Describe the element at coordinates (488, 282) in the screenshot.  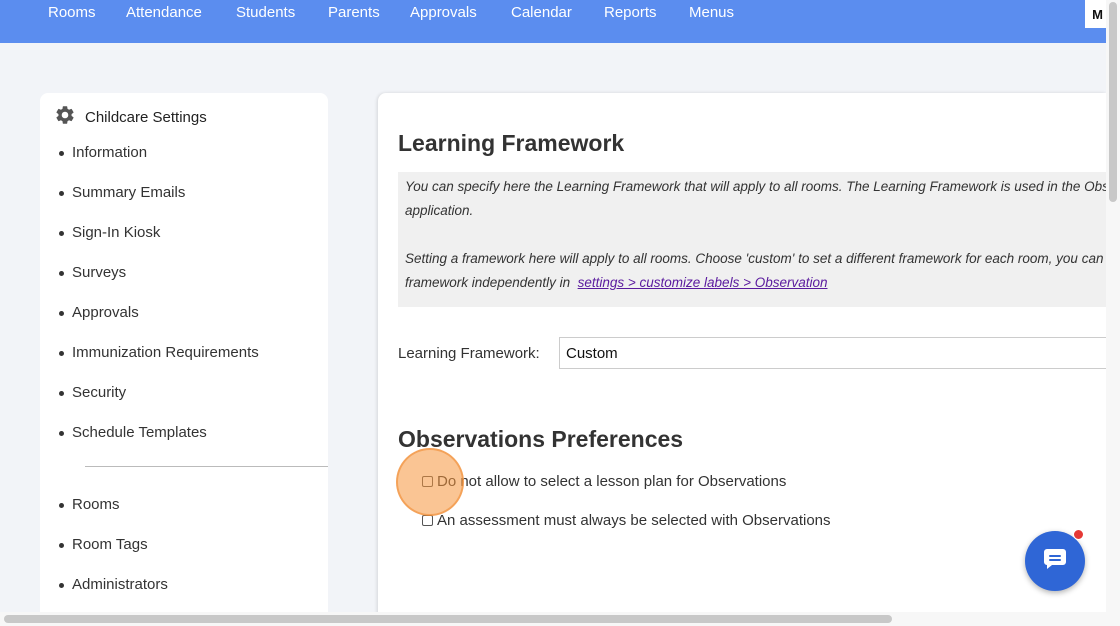
I see `info-text-prefix: framework independently in` at that location.